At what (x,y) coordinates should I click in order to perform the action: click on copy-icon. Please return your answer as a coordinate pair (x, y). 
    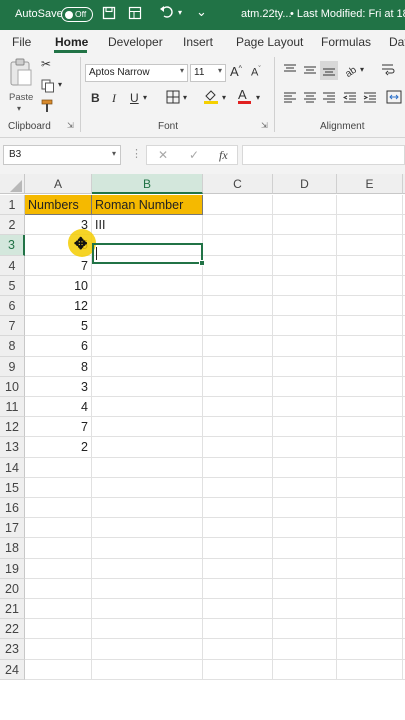
    Looking at the image, I should click on (48, 87).